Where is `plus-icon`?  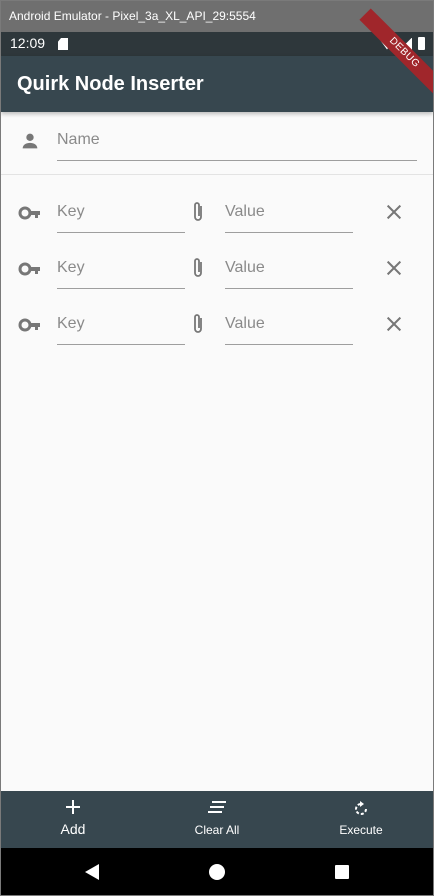
plus-icon is located at coordinates (73, 805).